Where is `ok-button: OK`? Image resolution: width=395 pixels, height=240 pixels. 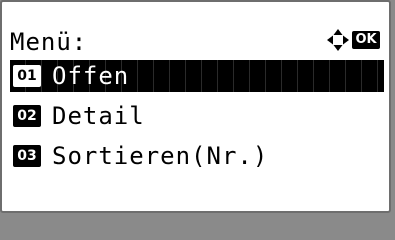 ok-button: OK is located at coordinates (366, 40).